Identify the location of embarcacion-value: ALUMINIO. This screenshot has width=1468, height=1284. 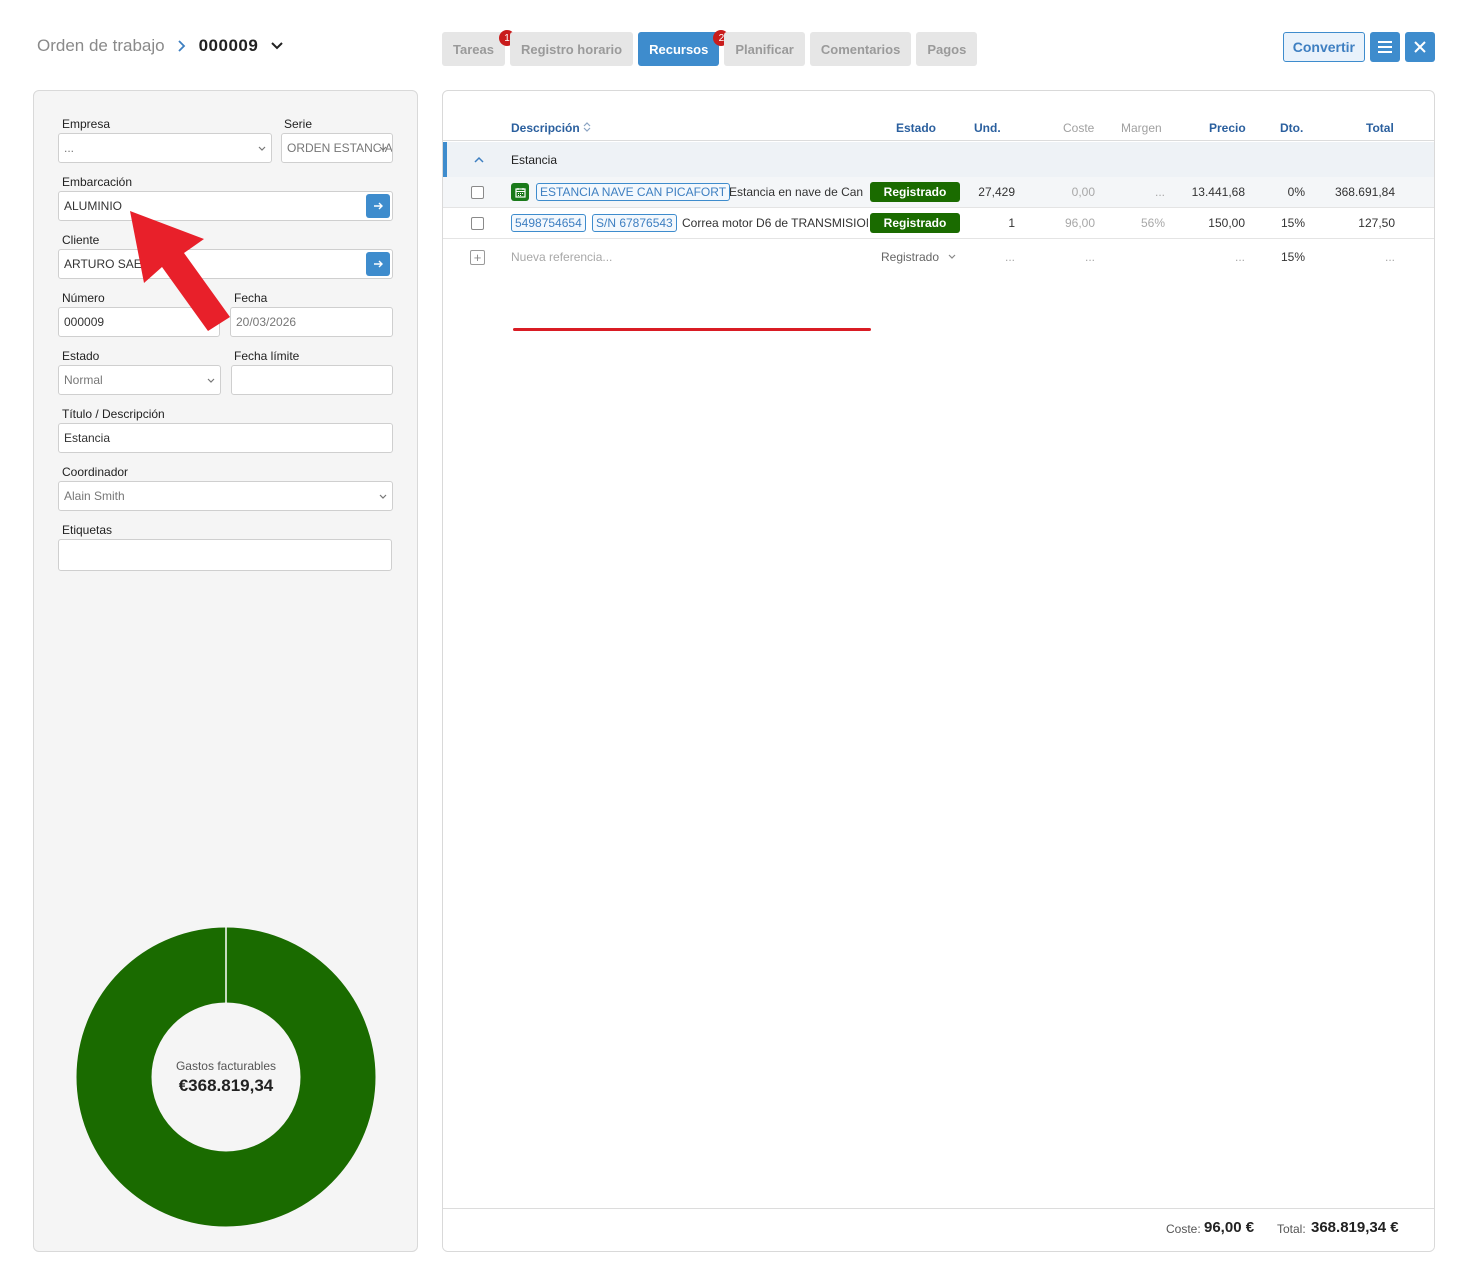
(93, 206).